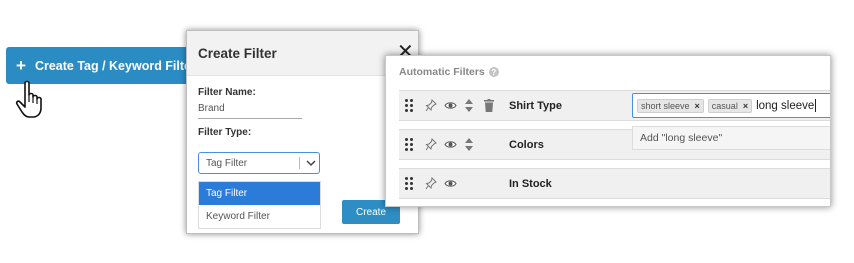 The image size is (854, 263). What do you see at coordinates (302, 53) in the screenshot?
I see `modal-header: Create Filter` at bounding box center [302, 53].